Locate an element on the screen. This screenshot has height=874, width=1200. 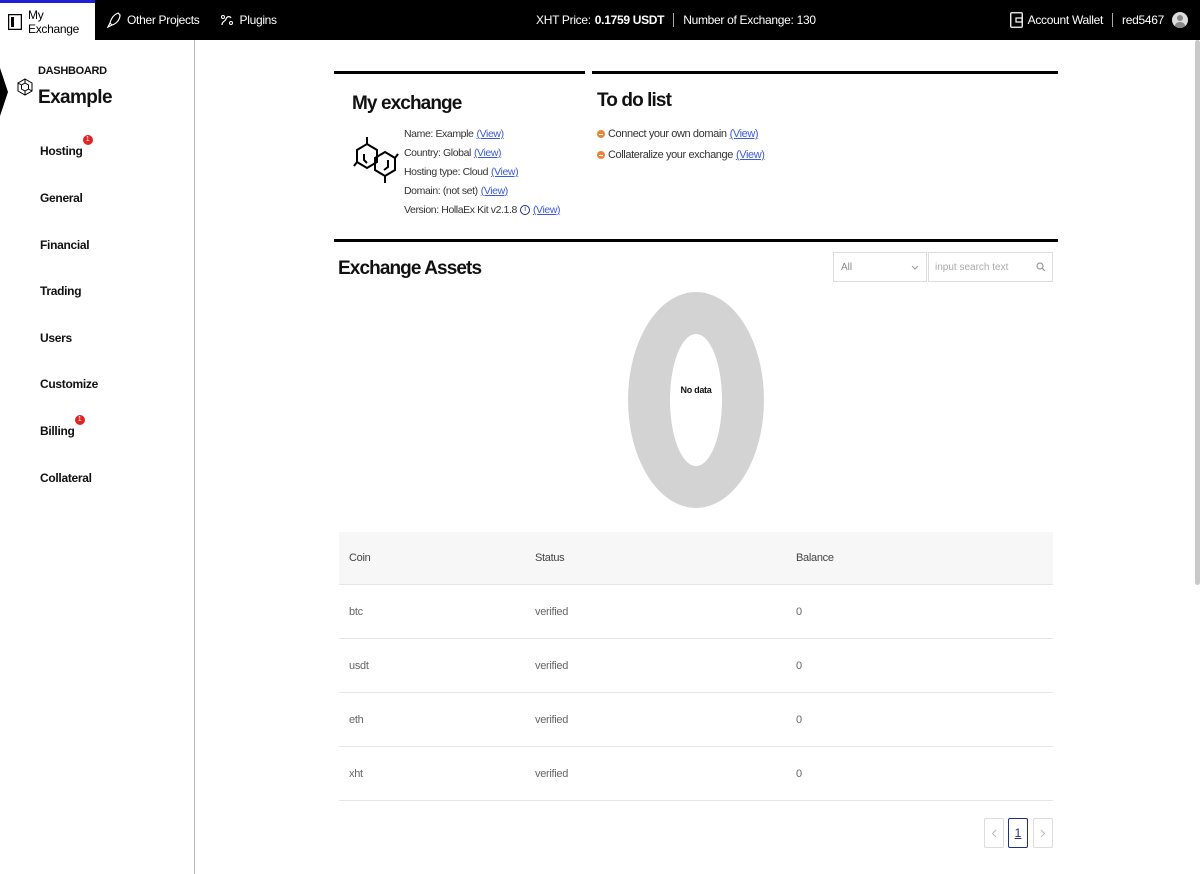
table-row: btc verified 0 is located at coordinates (696, 612).